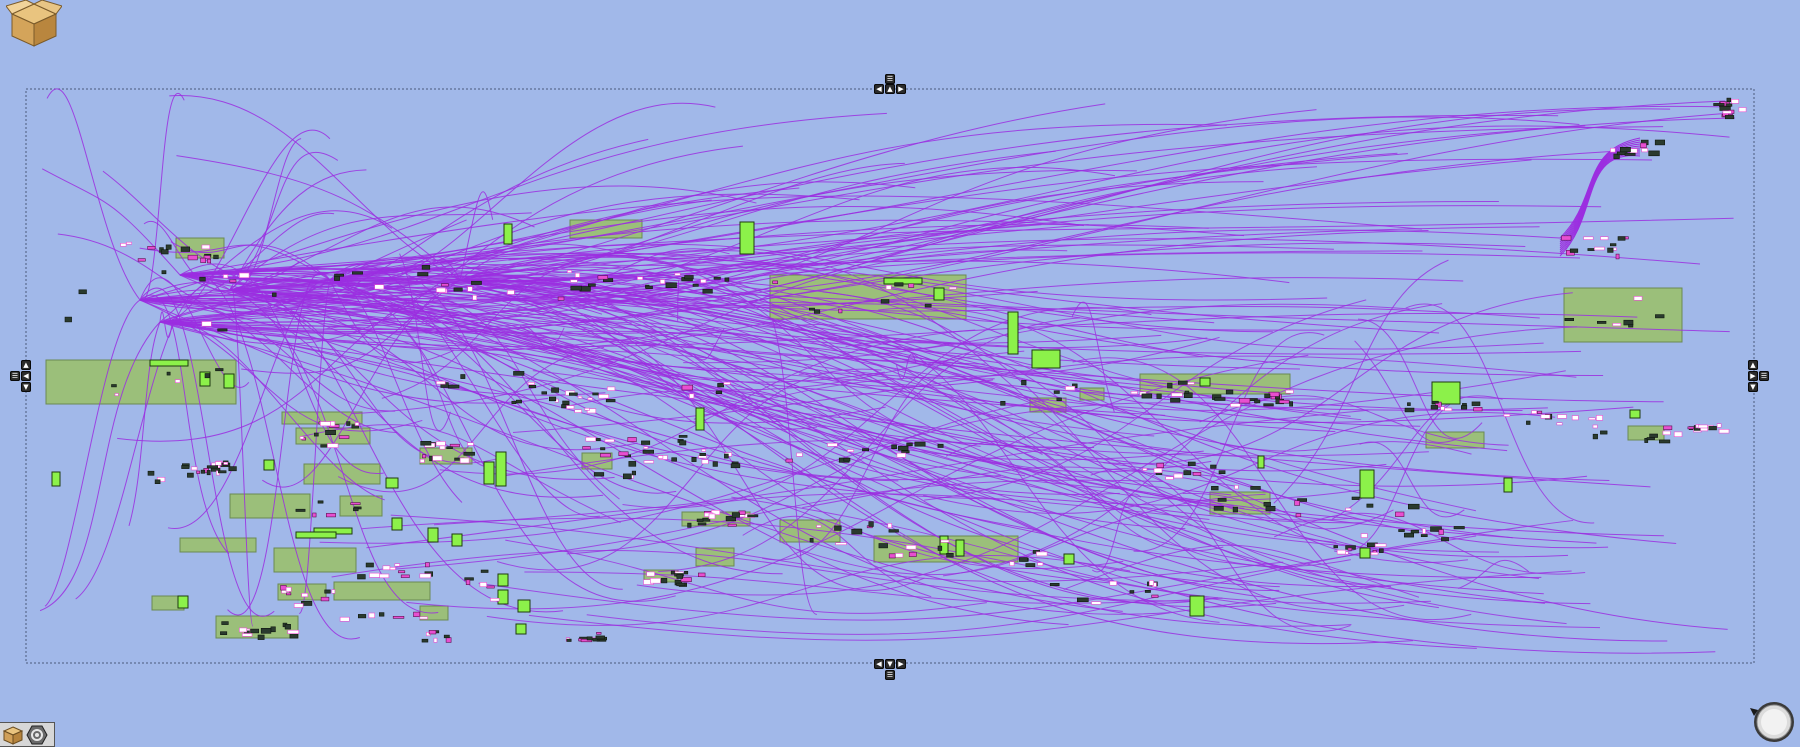 The width and height of the screenshot is (1800, 747). Describe the element at coordinates (890, 675) in the screenshot. I see `align-bottom-icon: ☰` at that location.